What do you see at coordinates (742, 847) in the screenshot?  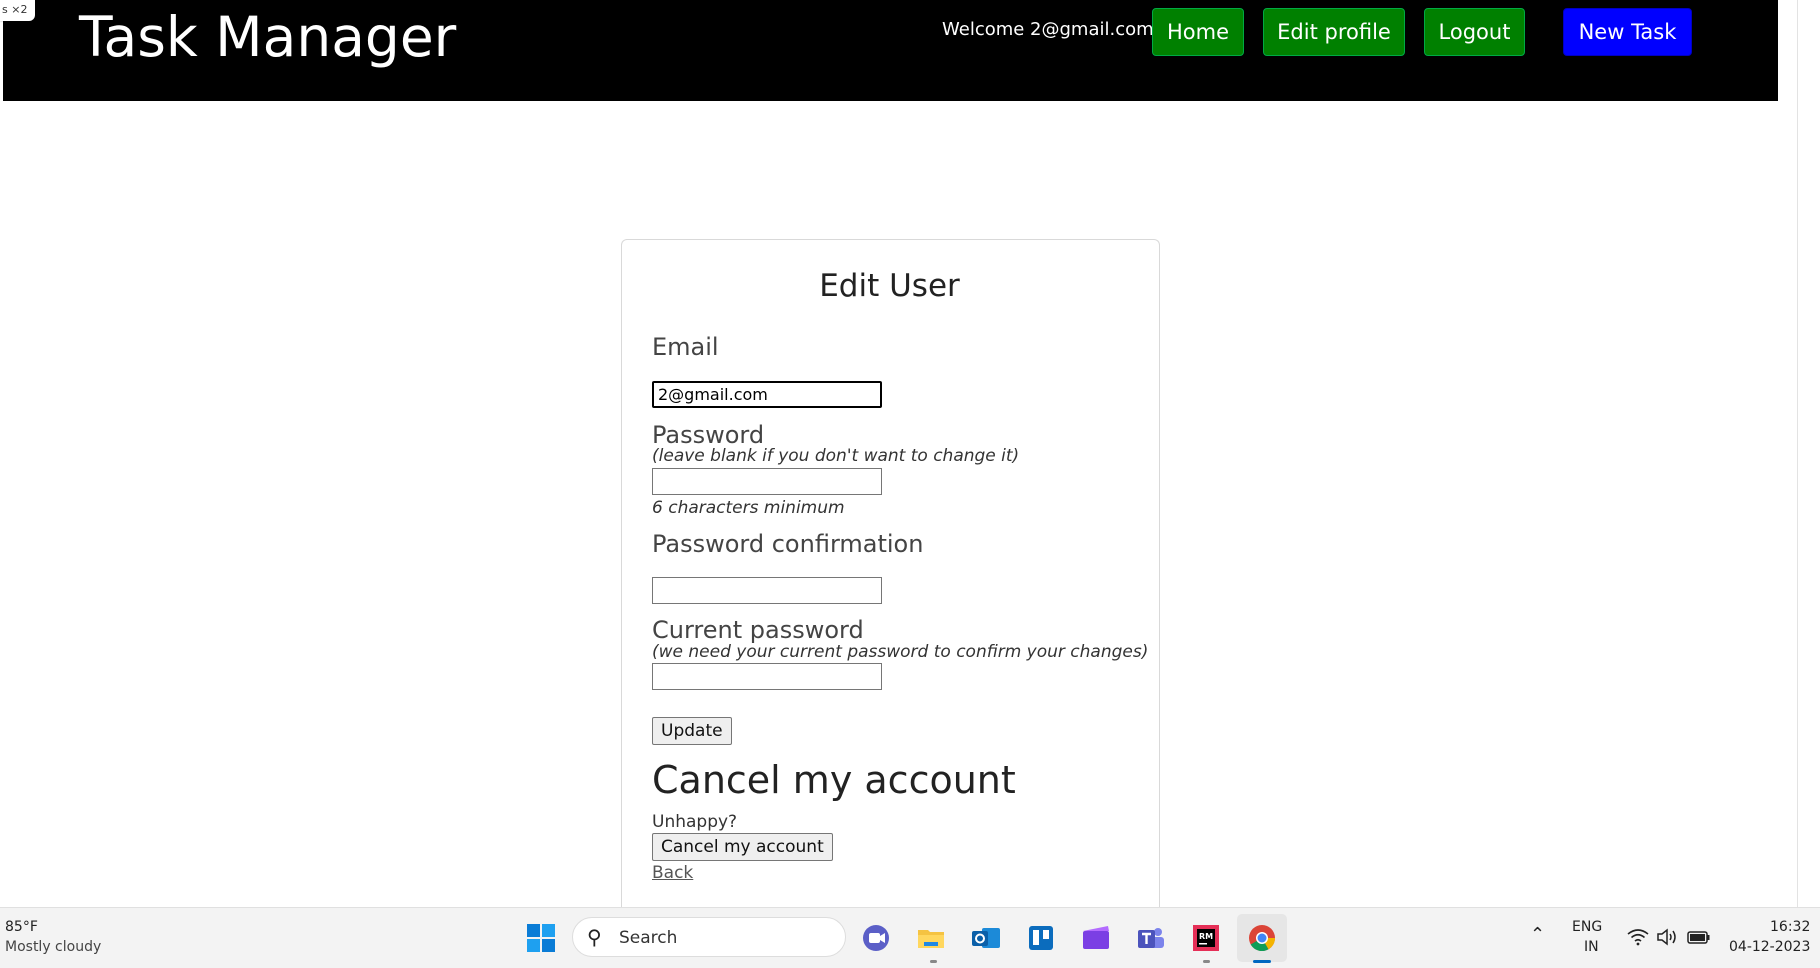 I see `cancel-account-button: Cancel my account` at bounding box center [742, 847].